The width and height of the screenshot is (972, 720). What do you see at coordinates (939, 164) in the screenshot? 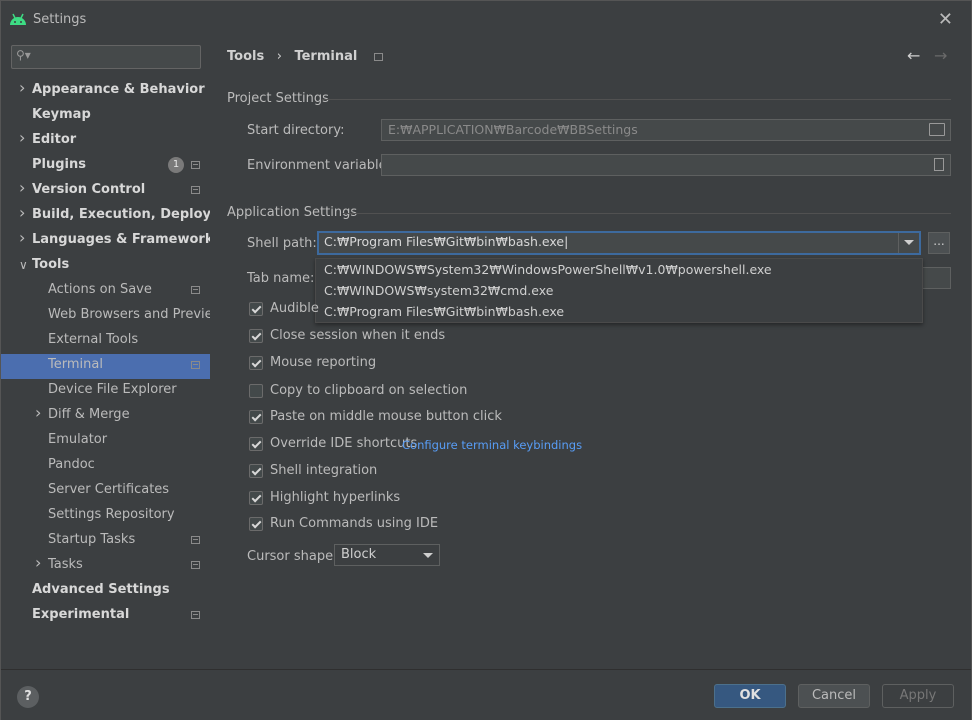
I see `edit-document-icon` at bounding box center [939, 164].